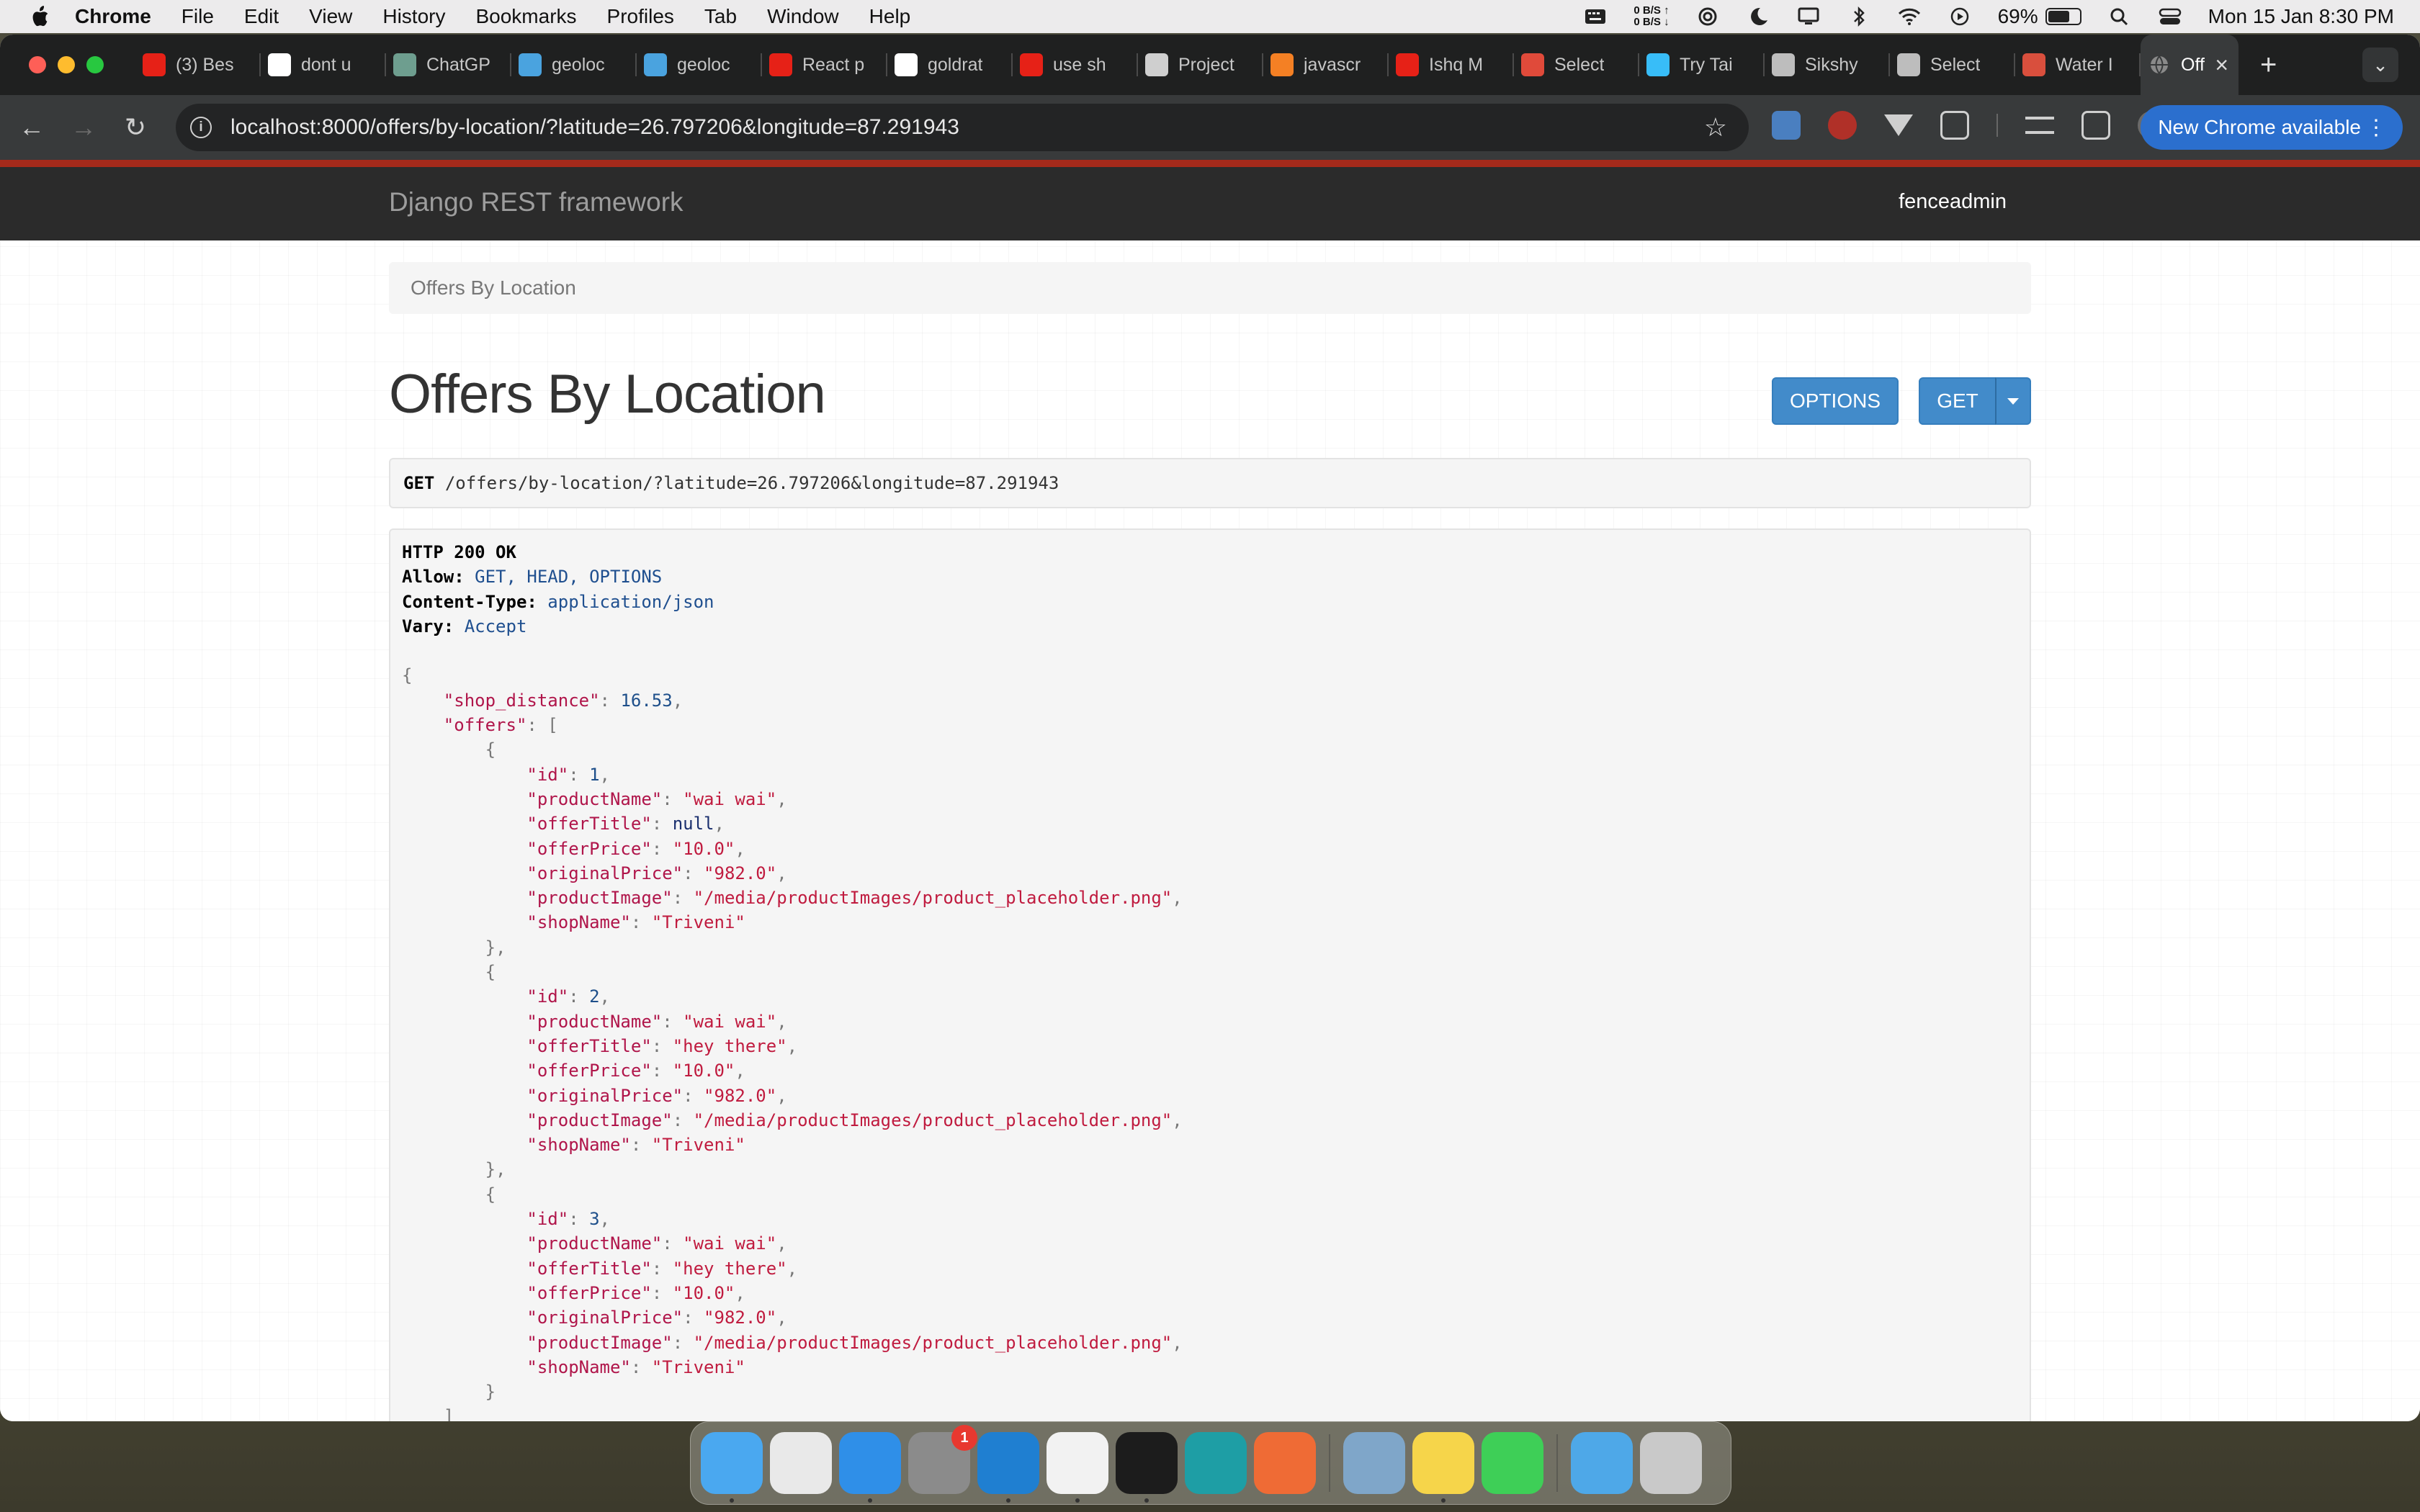 This screenshot has width=2420, height=1512. Describe the element at coordinates (607, 394) in the screenshot. I see `page-title: Offers By Location` at that location.